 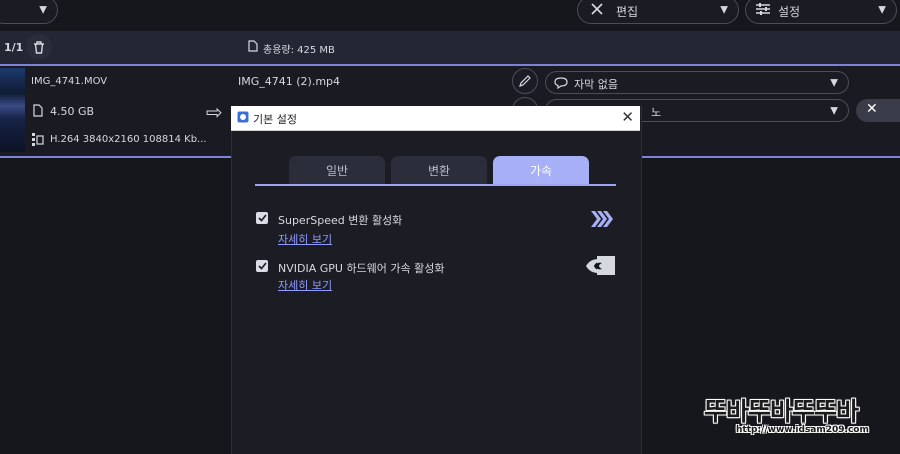 What do you see at coordinates (658, 12) in the screenshot?
I see `edit-dropdown: 편집 ▼` at bounding box center [658, 12].